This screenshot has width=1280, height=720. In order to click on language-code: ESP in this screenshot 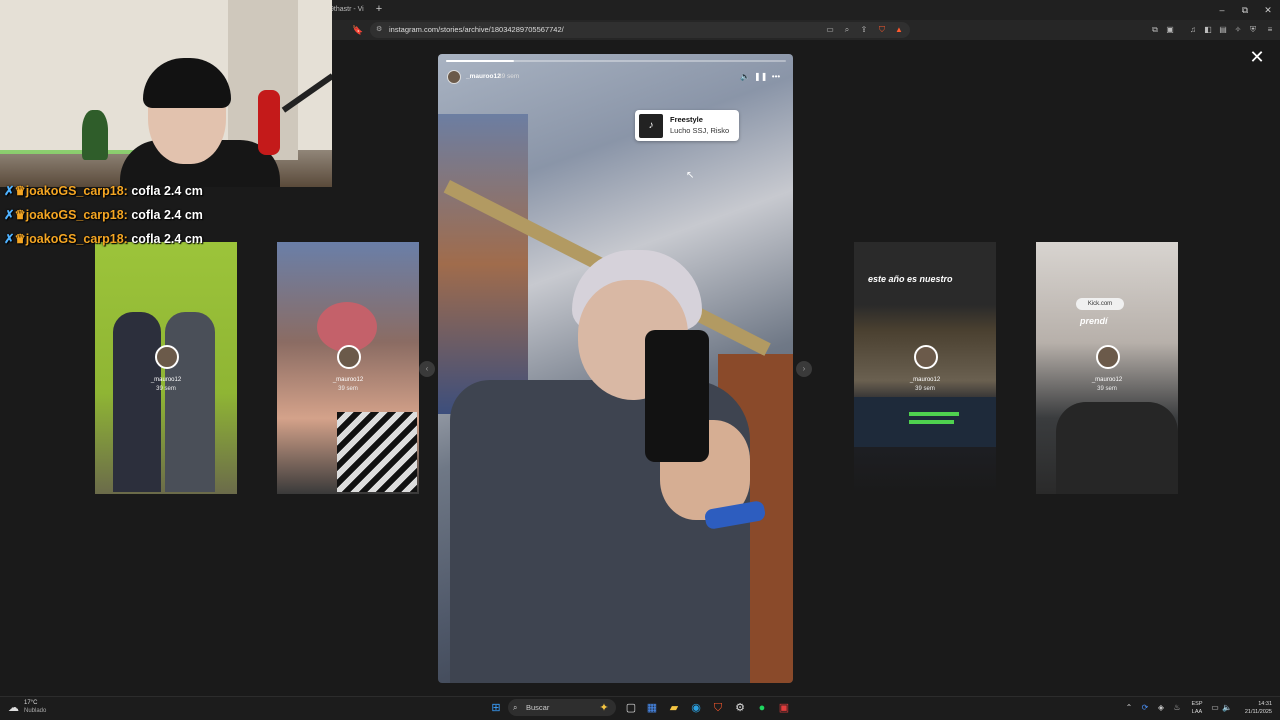, I will do `click(1197, 704)`.